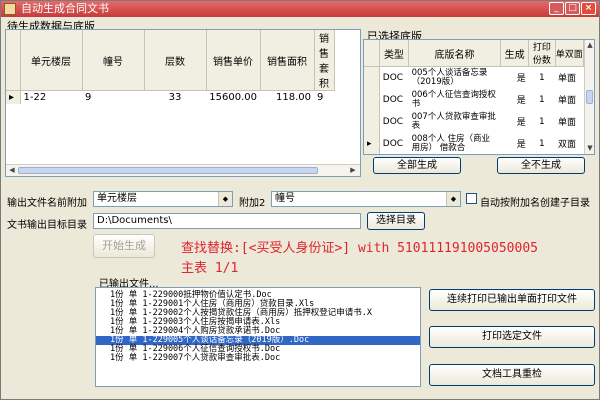  Describe the element at coordinates (569, 144) in the screenshot. I see `cell-side: 双面` at that location.